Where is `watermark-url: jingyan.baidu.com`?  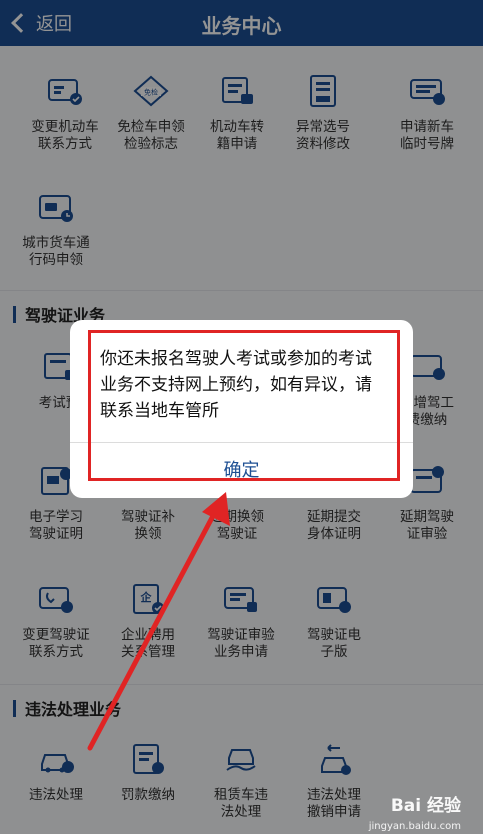
watermark-url: jingyan.baidu.com is located at coordinates (414, 826).